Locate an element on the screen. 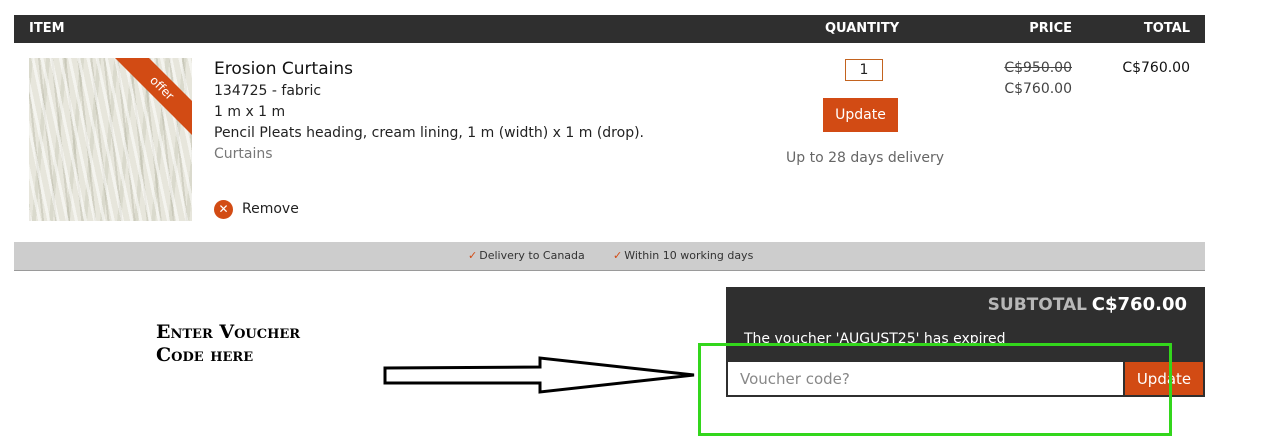 The width and height of the screenshot is (1279, 439). annotation-line-2: Code here is located at coordinates (205, 355).